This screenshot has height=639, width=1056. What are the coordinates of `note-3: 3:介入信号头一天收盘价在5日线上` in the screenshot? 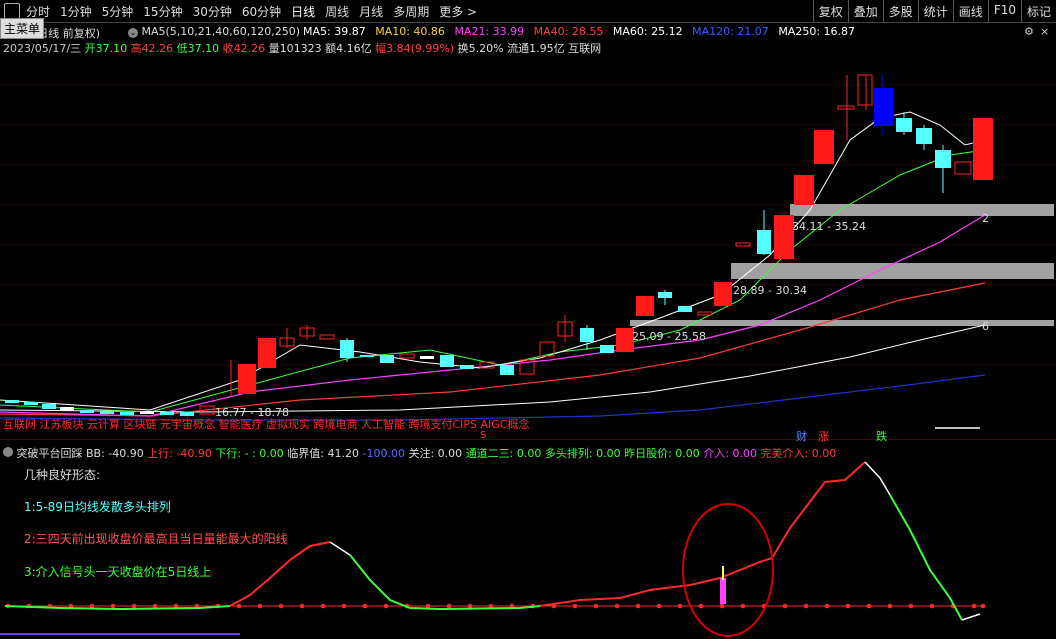 It's located at (118, 572).